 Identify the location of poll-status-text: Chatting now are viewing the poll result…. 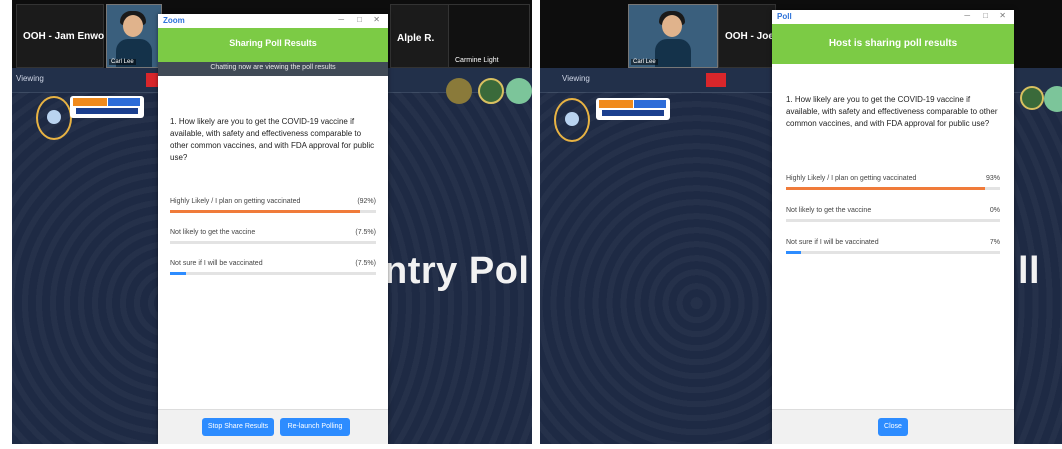
(273, 67).